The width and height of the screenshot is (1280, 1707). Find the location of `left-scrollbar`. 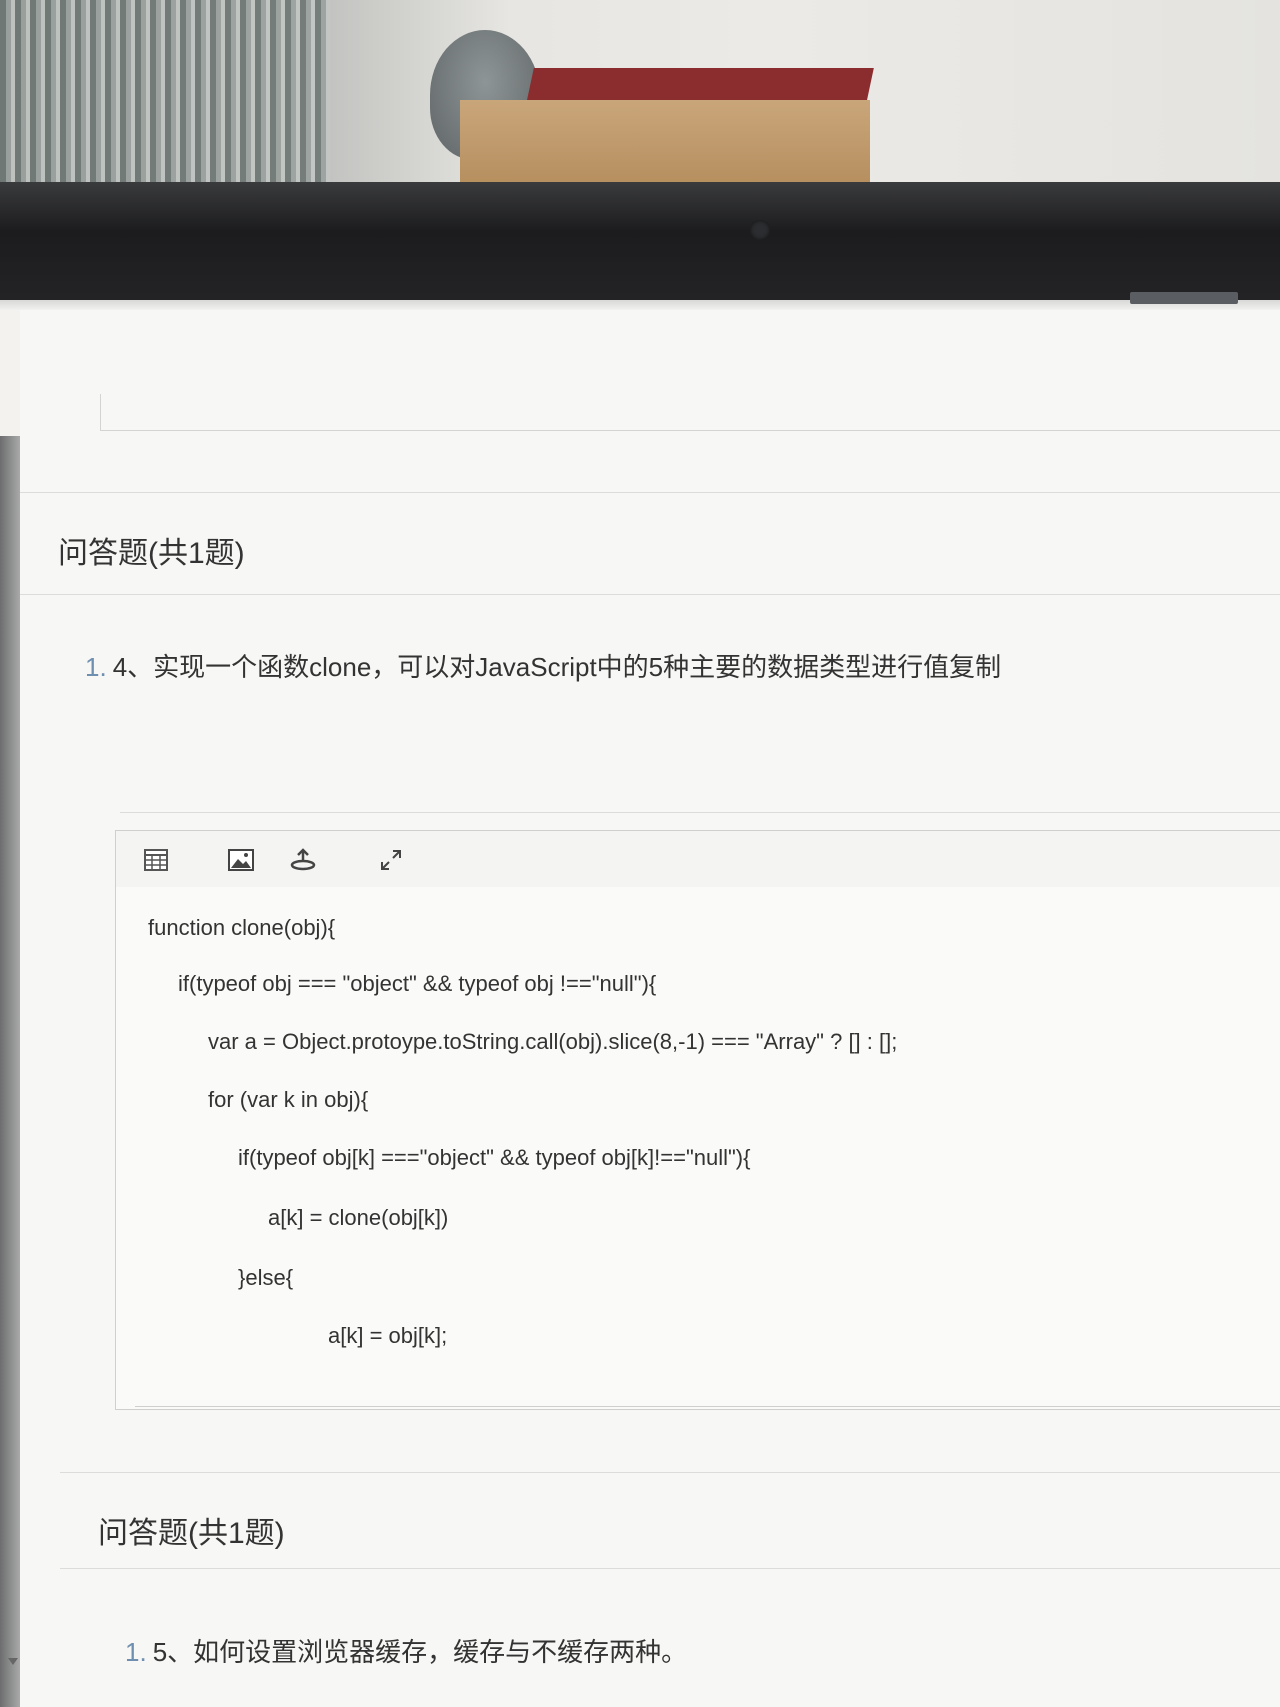

left-scrollbar is located at coordinates (10, 1071).